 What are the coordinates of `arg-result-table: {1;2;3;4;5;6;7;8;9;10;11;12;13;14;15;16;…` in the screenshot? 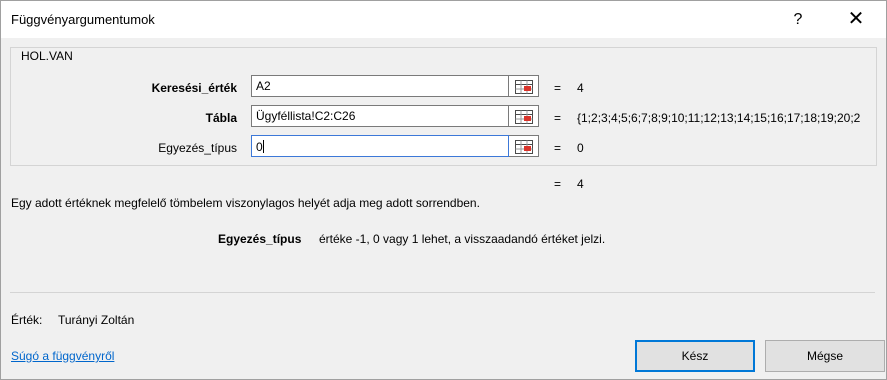 It's located at (719, 118).